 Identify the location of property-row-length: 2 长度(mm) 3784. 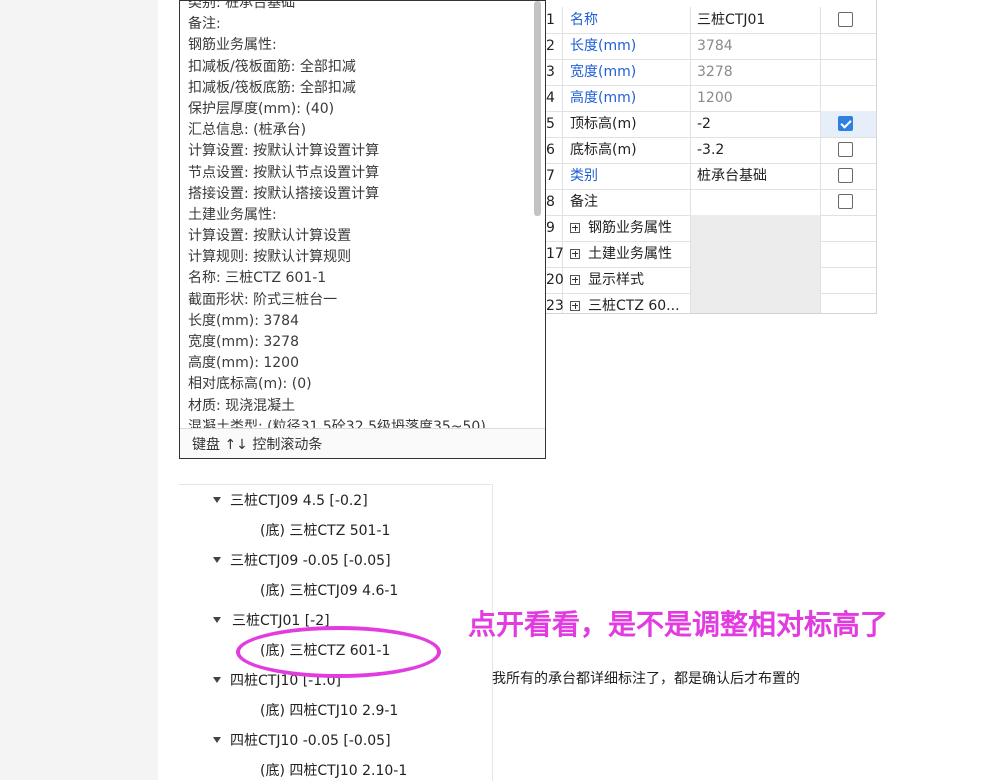
(708, 46).